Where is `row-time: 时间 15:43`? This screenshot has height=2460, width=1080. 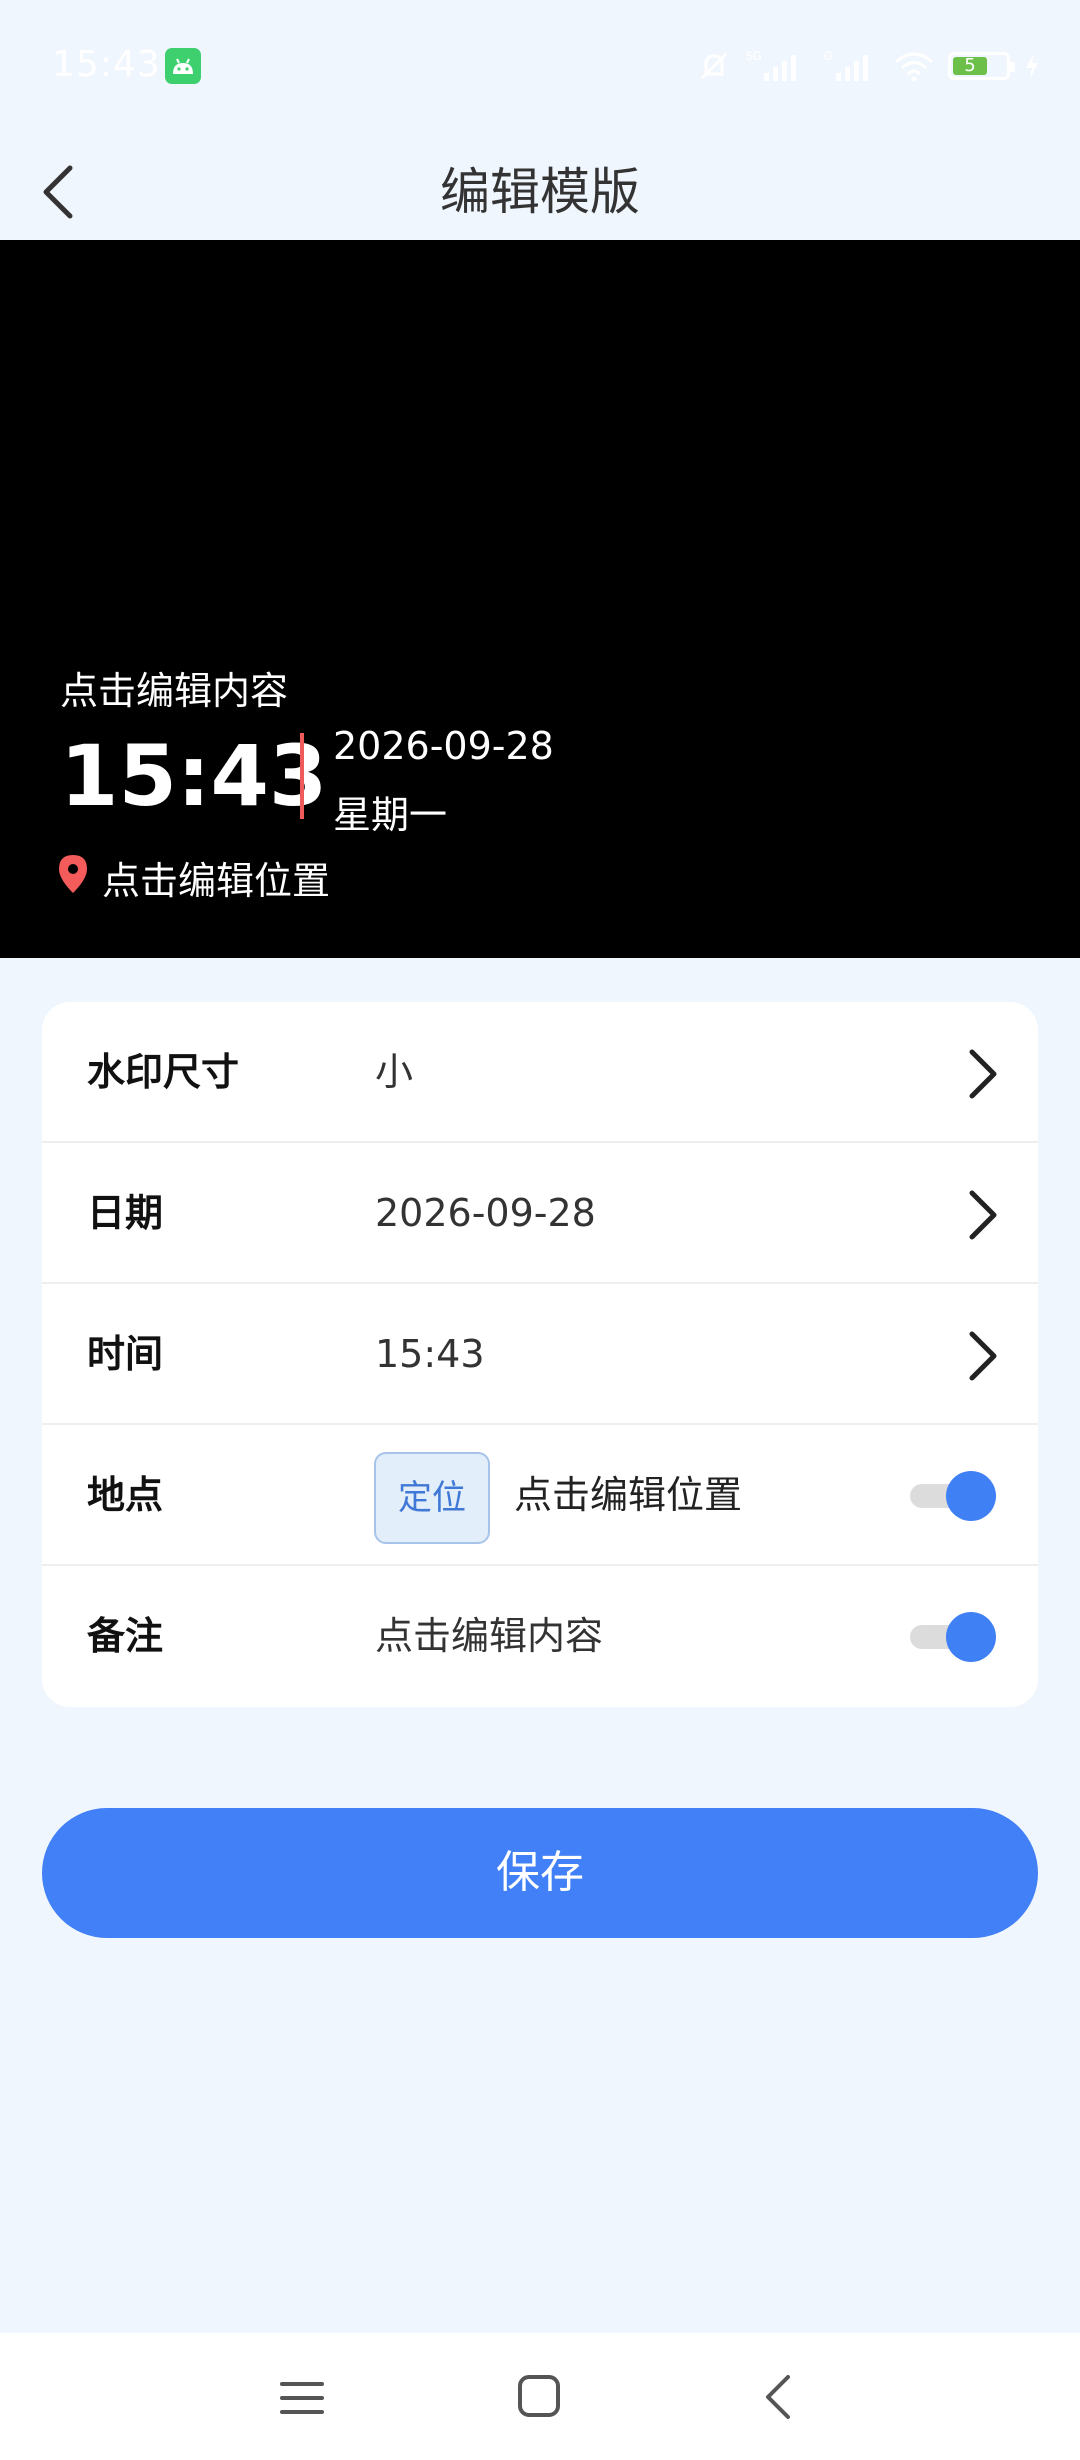
row-time: 时间 15:43 is located at coordinates (540, 1354).